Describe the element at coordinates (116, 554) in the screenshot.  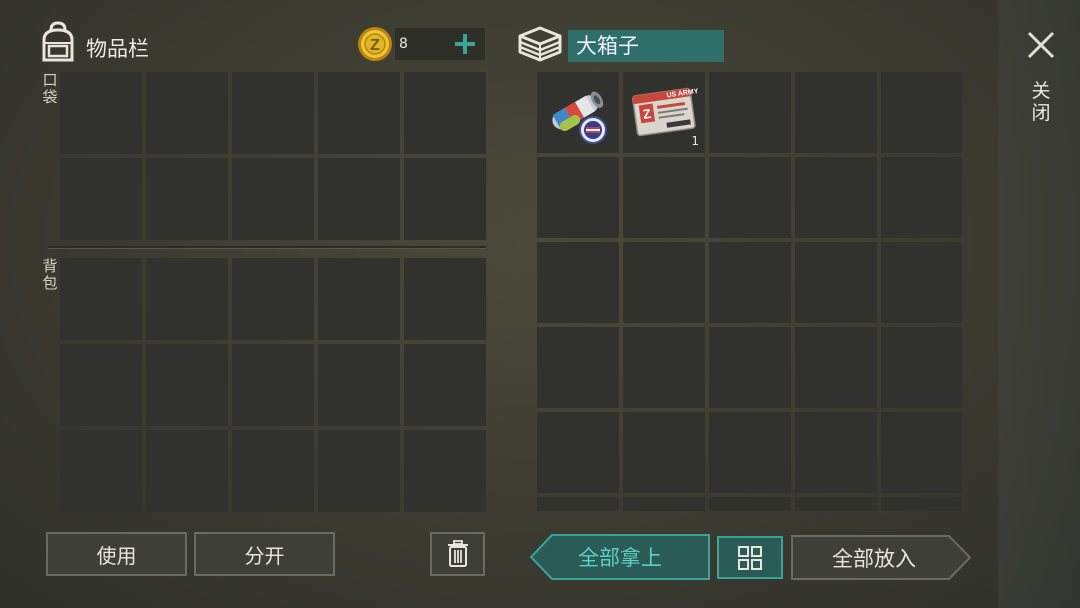
I see `use-button: 使用` at that location.